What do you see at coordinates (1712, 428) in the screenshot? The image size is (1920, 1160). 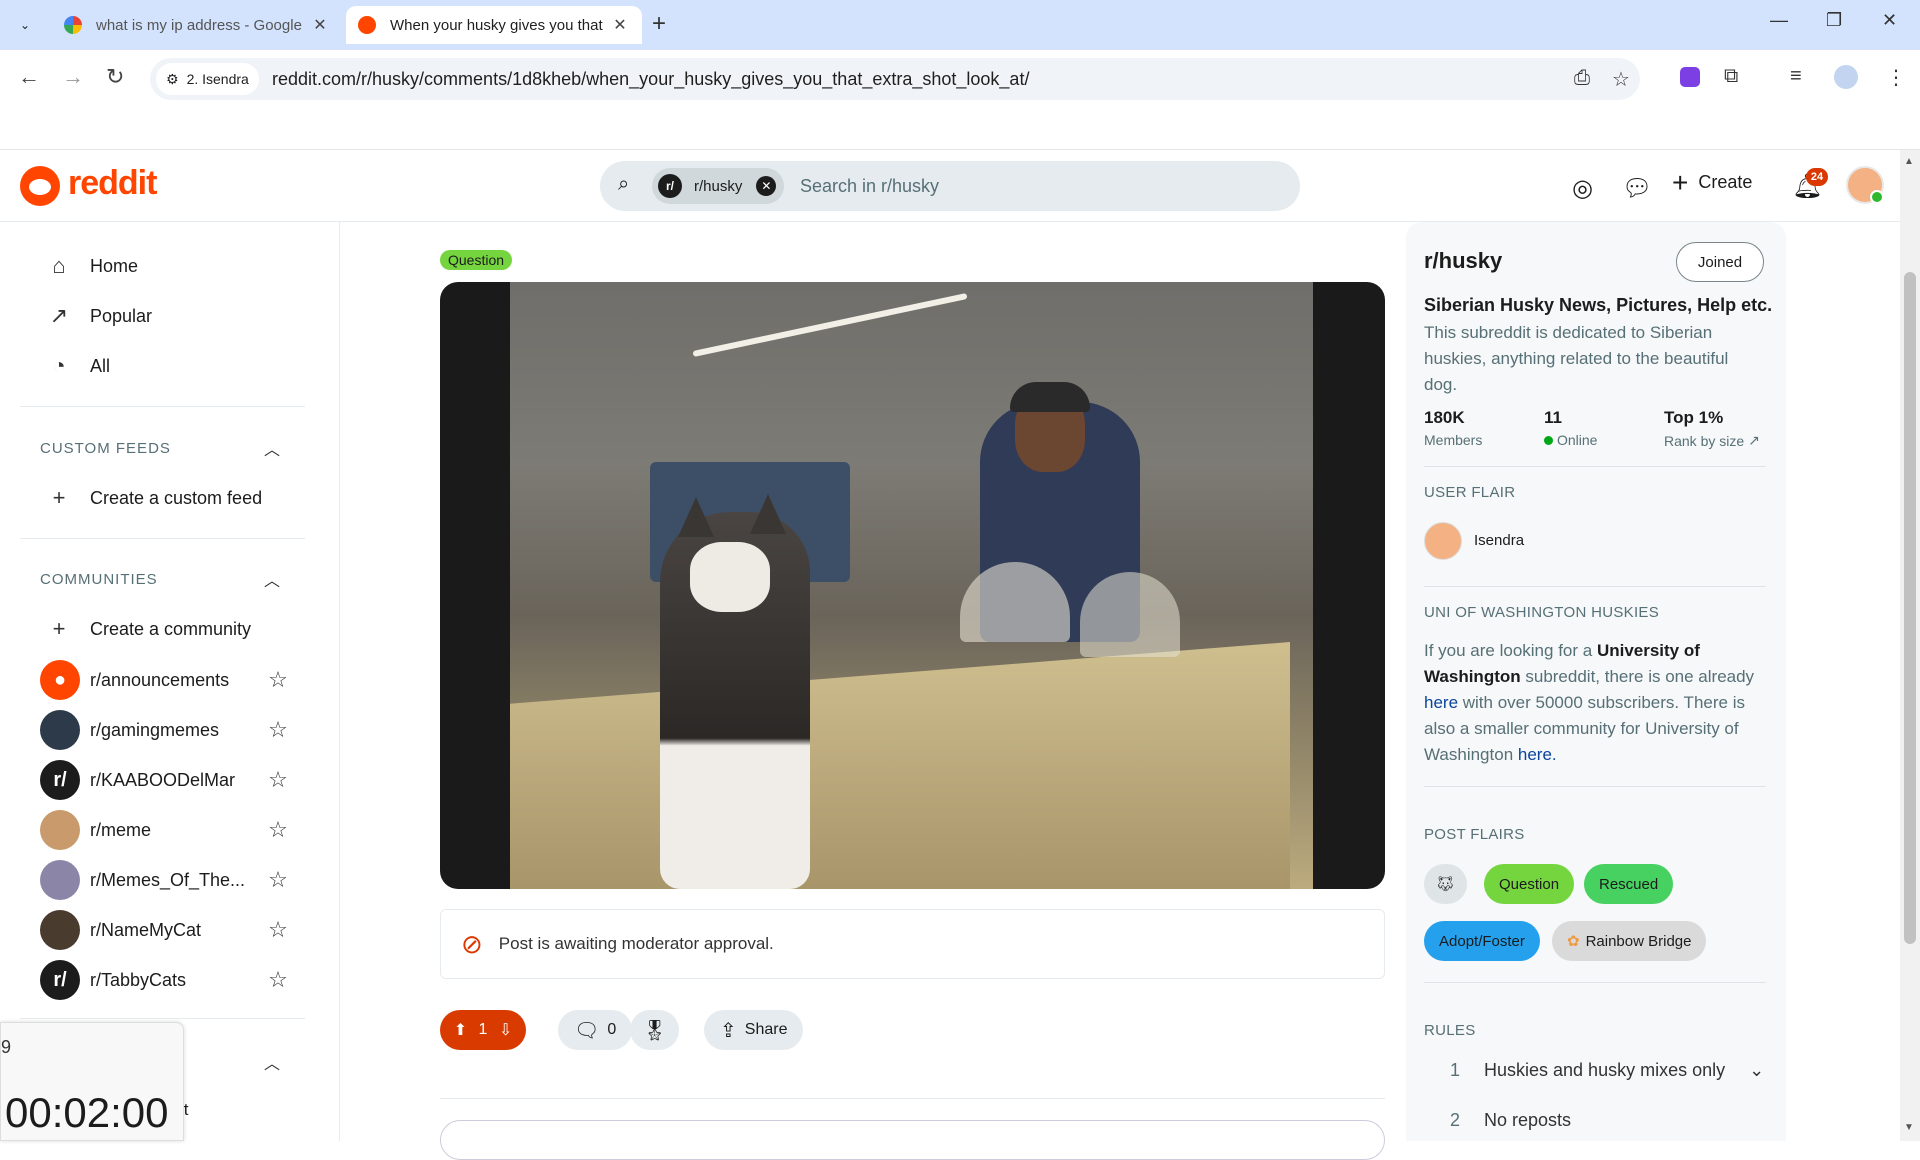 I see `stat-rank: Top 1% Rank by size ↗` at bounding box center [1712, 428].